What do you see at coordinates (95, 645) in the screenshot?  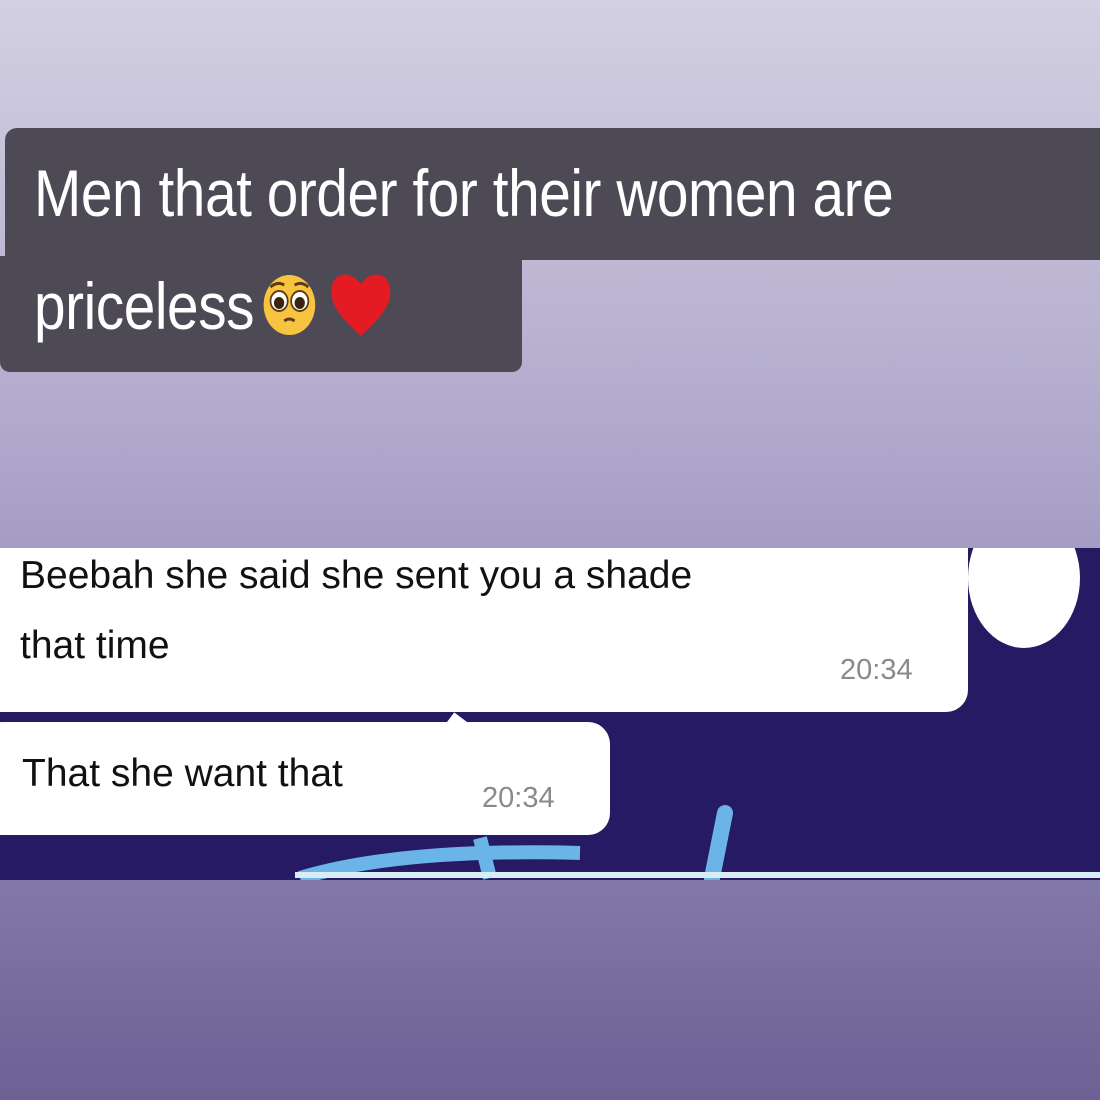 I see `message-text-line2: that time` at bounding box center [95, 645].